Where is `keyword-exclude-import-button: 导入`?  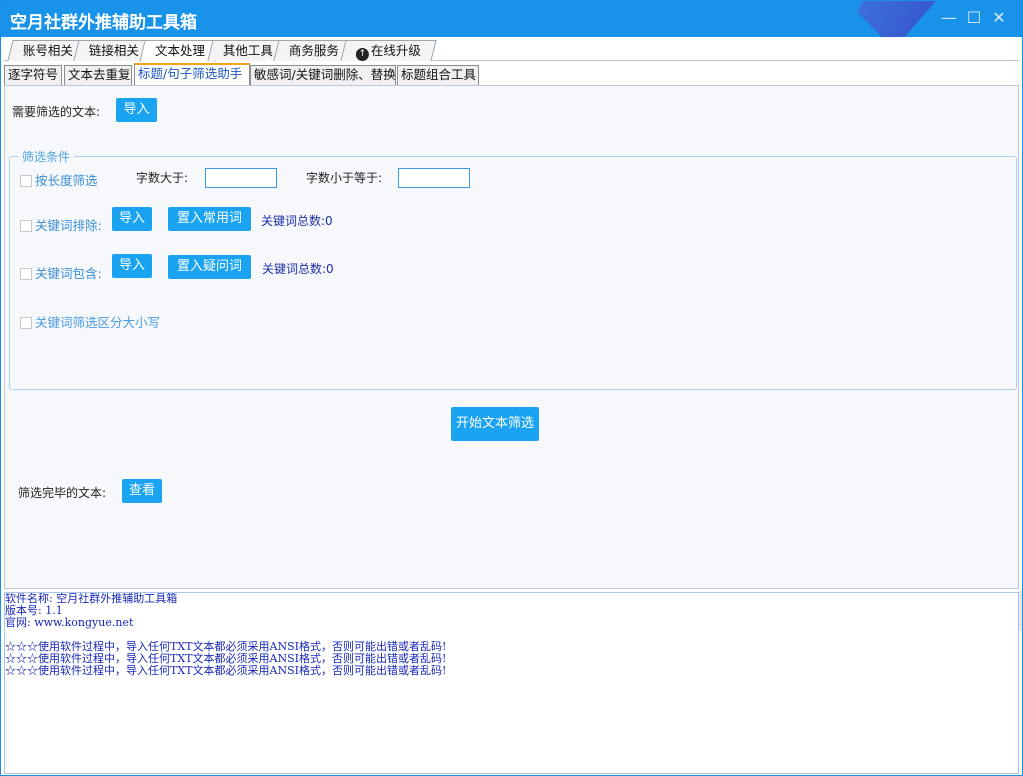 keyword-exclude-import-button: 导入 is located at coordinates (132, 219).